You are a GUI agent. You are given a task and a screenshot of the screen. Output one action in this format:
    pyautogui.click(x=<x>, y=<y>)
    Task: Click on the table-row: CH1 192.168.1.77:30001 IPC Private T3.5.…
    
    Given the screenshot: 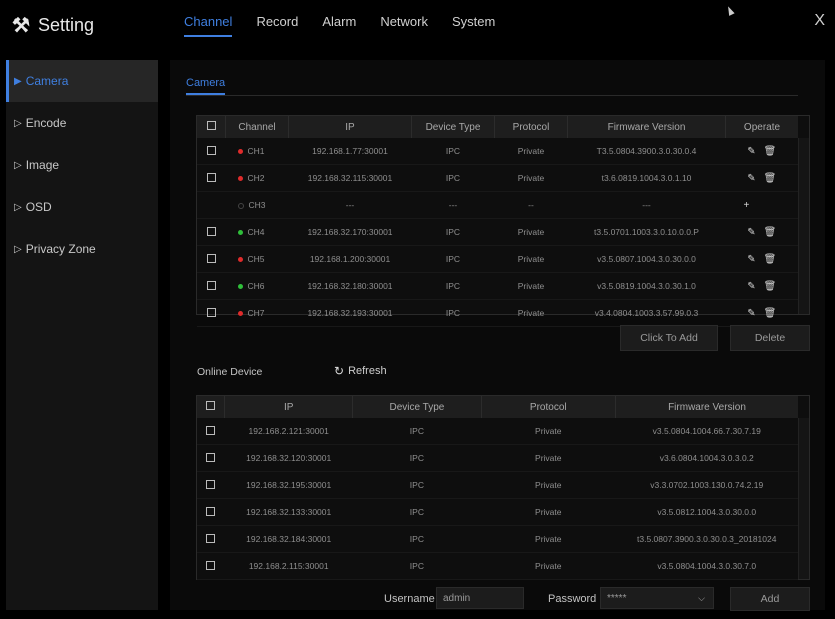 What is the action you would take?
    pyautogui.click(x=497, y=151)
    